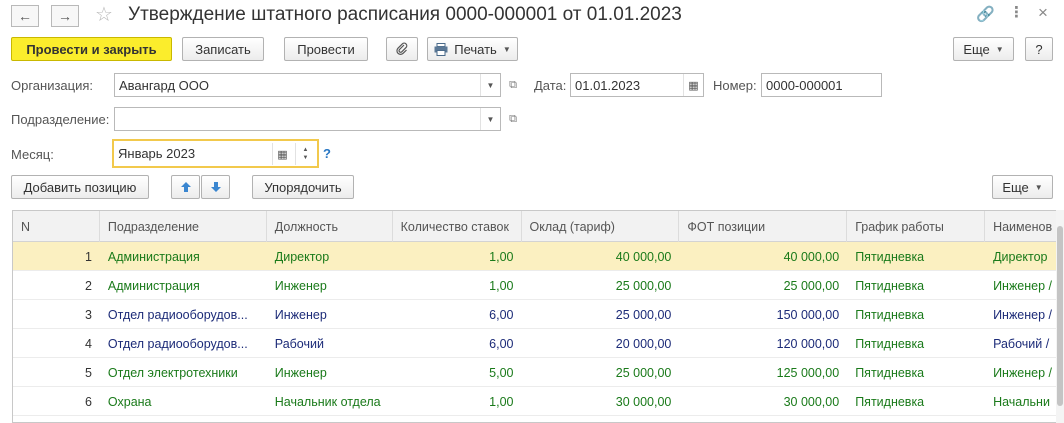 The height and width of the screenshot is (423, 1064). What do you see at coordinates (183, 401) in the screenshot?
I see `table-cell-division: Охрана` at bounding box center [183, 401].